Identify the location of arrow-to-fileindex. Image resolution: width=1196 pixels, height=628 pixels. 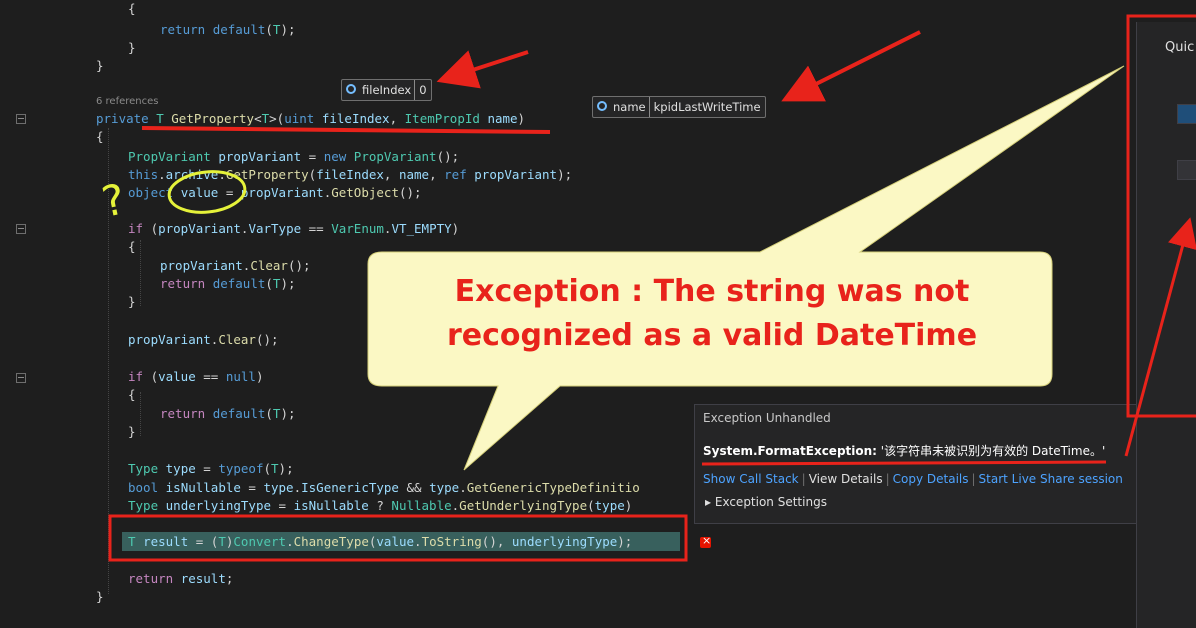
(482, 69).